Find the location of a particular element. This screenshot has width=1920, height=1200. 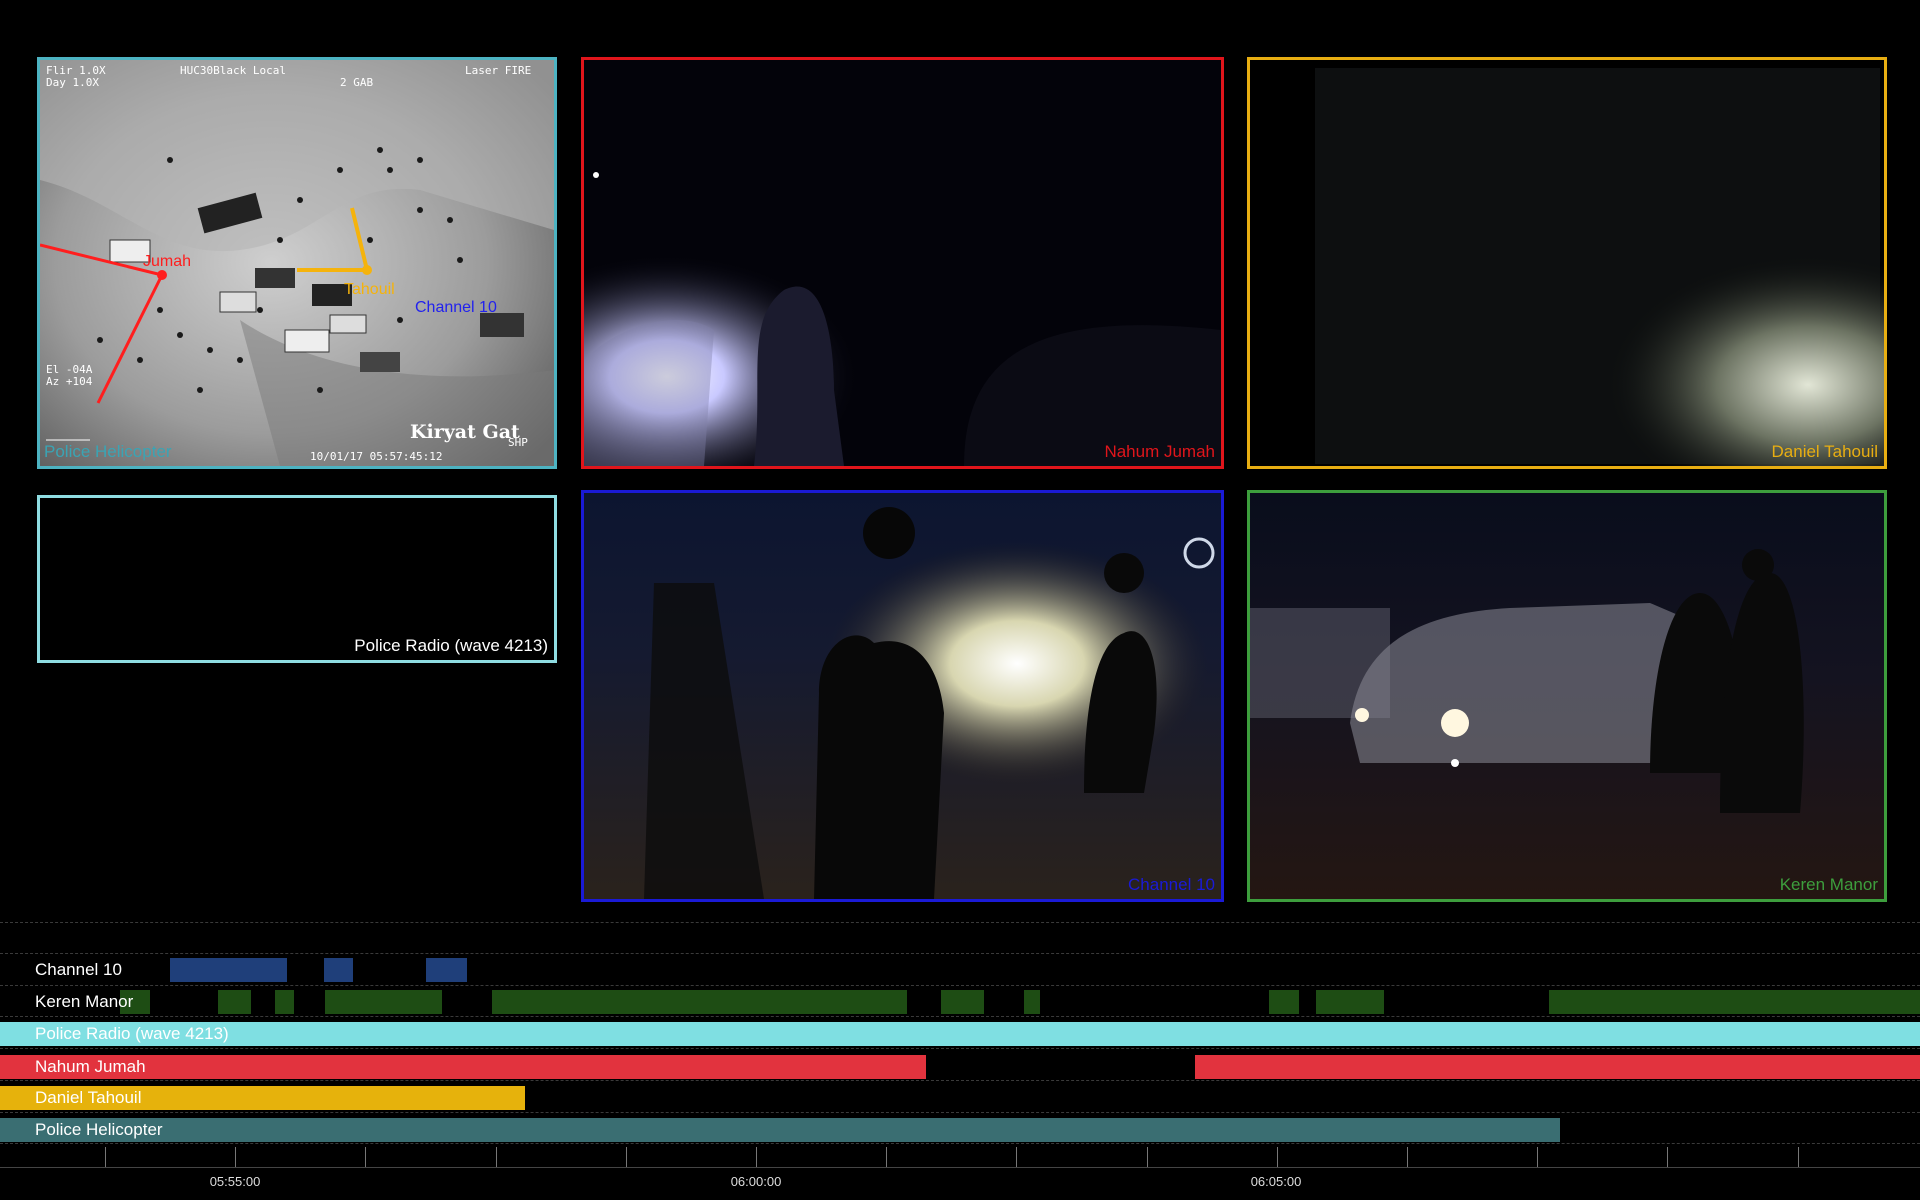

channel10-annotation: Channel 10 is located at coordinates (456, 307).